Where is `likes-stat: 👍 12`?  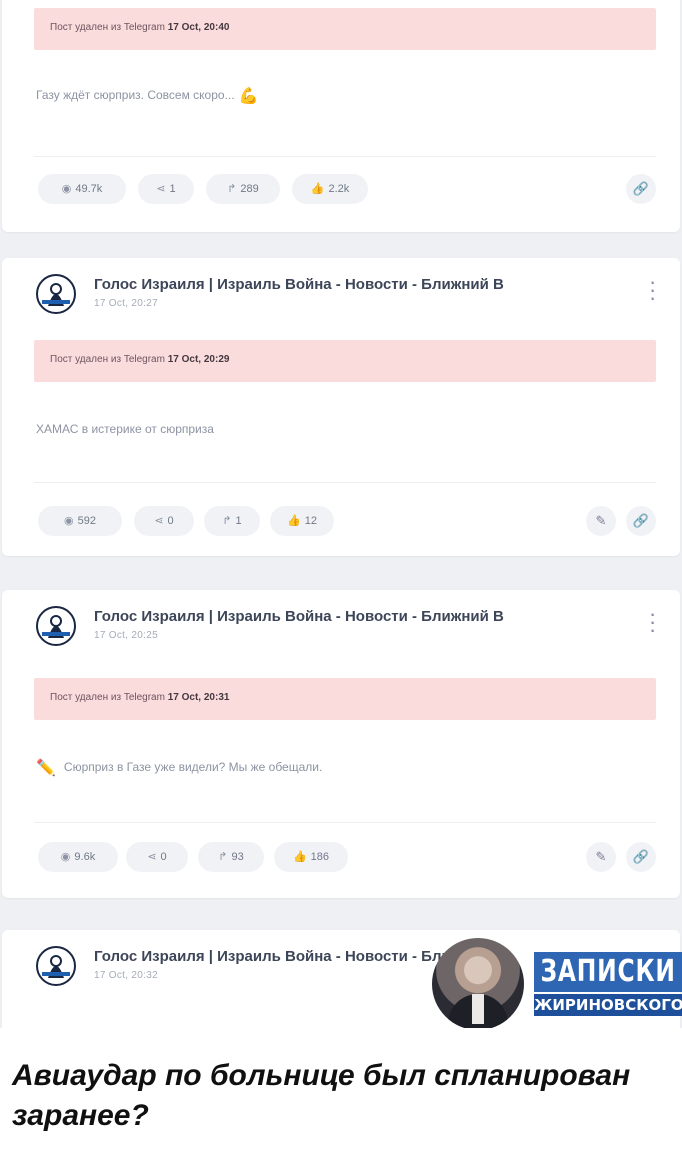
likes-stat: 👍 12 is located at coordinates (302, 521).